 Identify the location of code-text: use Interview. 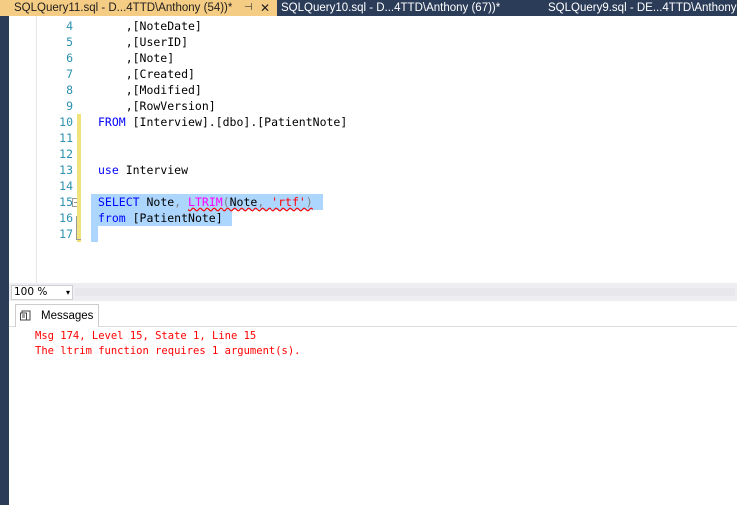
(143, 170).